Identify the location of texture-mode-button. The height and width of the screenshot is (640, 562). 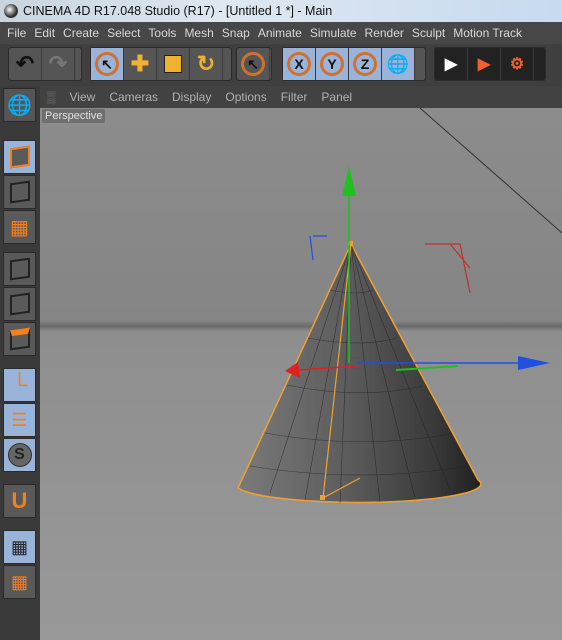
(19, 192).